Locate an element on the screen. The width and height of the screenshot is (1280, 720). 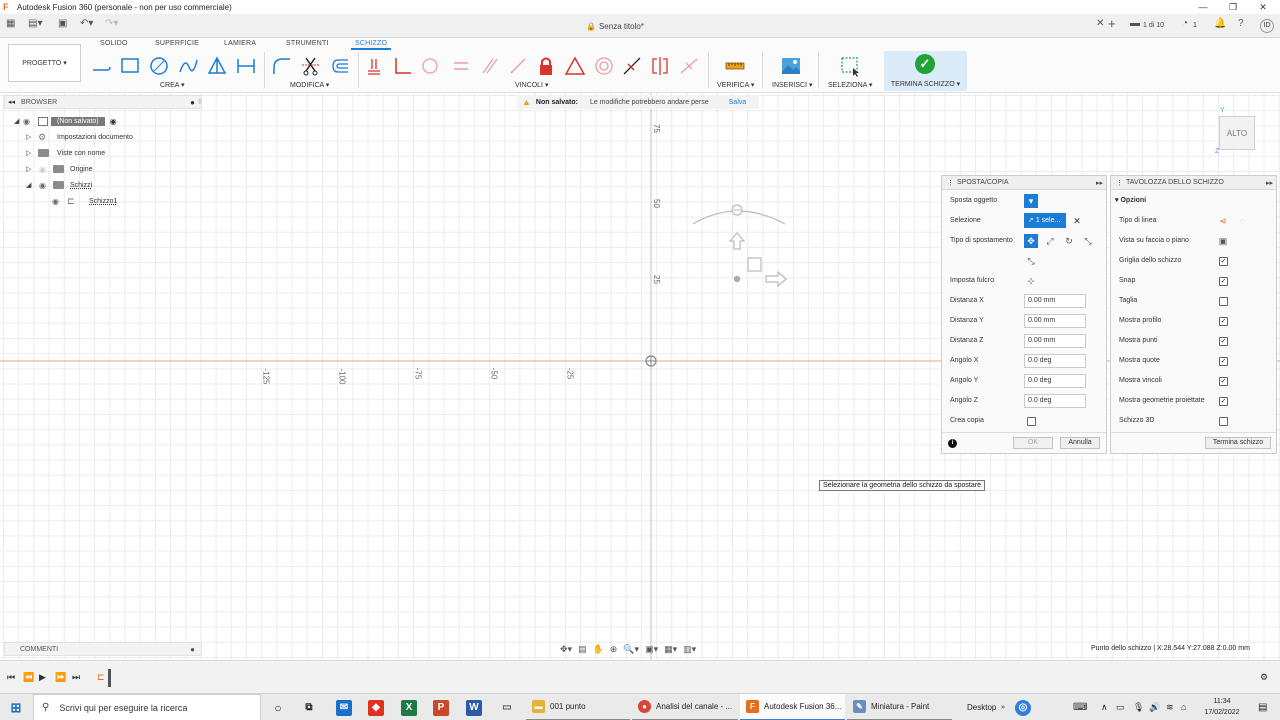
distance-z-input: 0.00 mm is located at coordinates (1055, 341).